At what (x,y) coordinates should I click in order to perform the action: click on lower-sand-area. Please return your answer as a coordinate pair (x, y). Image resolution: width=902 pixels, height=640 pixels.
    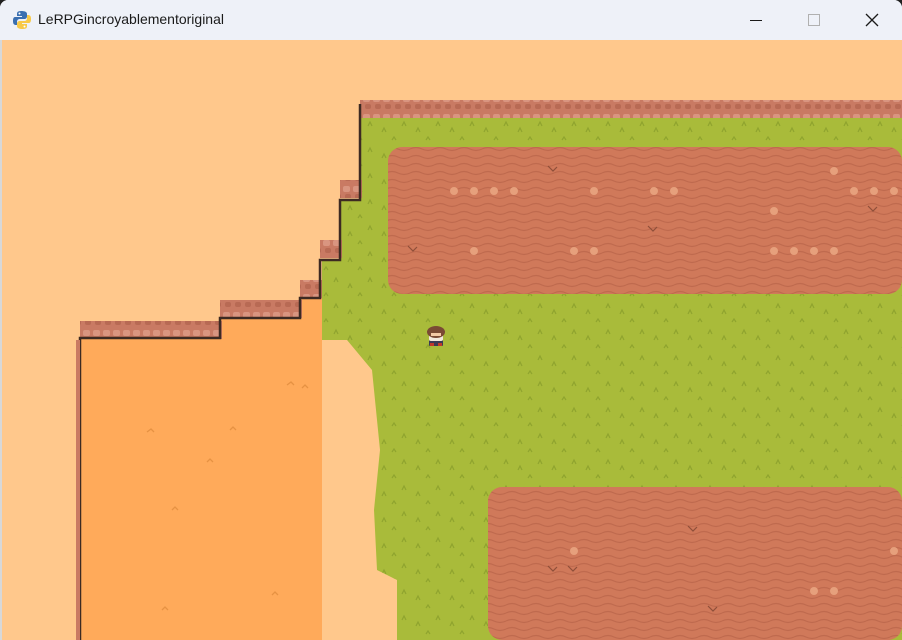
    Looking at the image, I should click on (201, 469).